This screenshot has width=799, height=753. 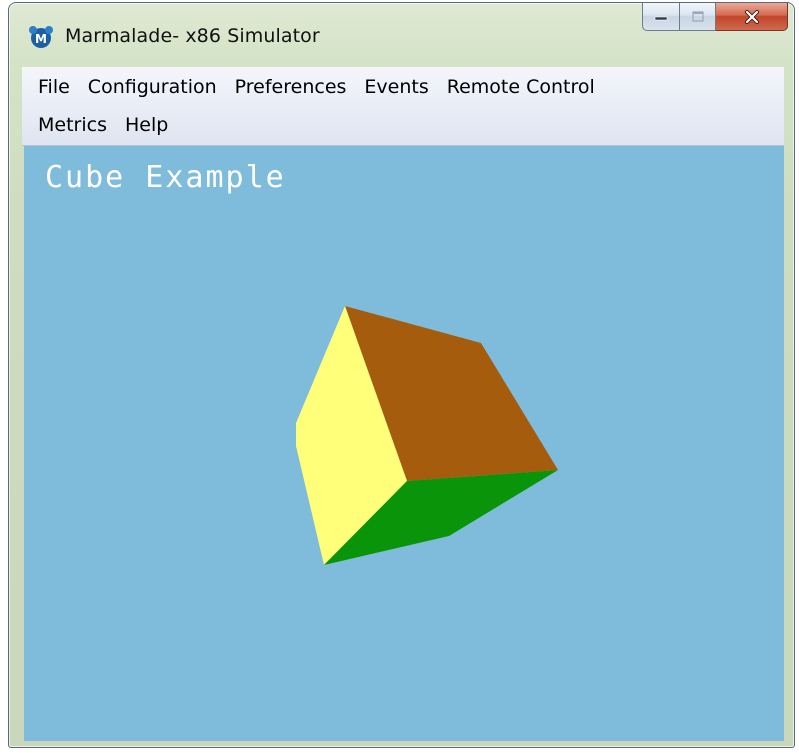 I want to click on maximize-icon, so click(x=697, y=16).